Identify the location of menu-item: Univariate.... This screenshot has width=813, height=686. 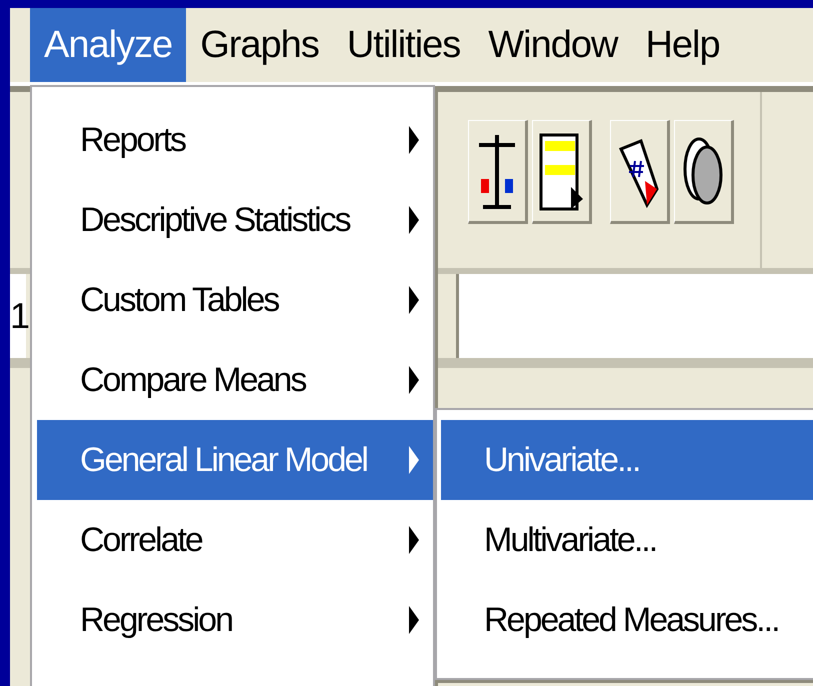
(627, 460).